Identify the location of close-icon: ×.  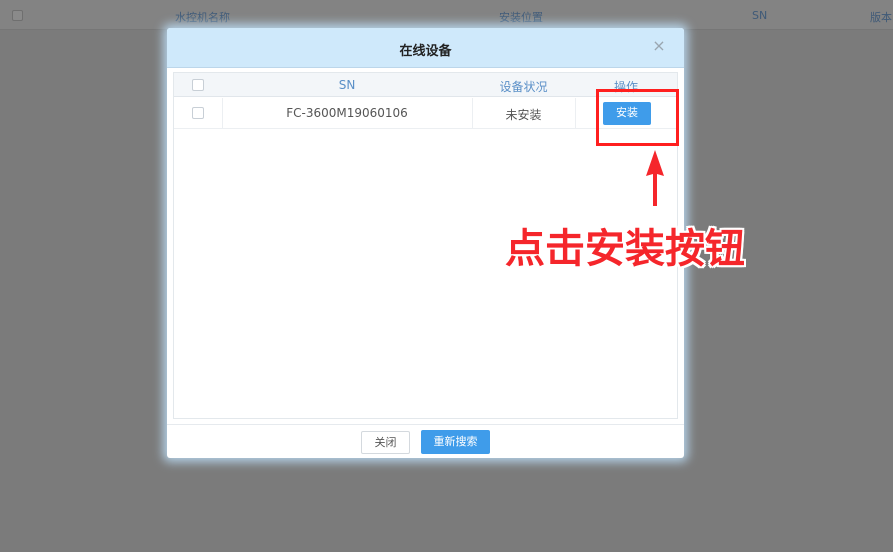
(659, 46).